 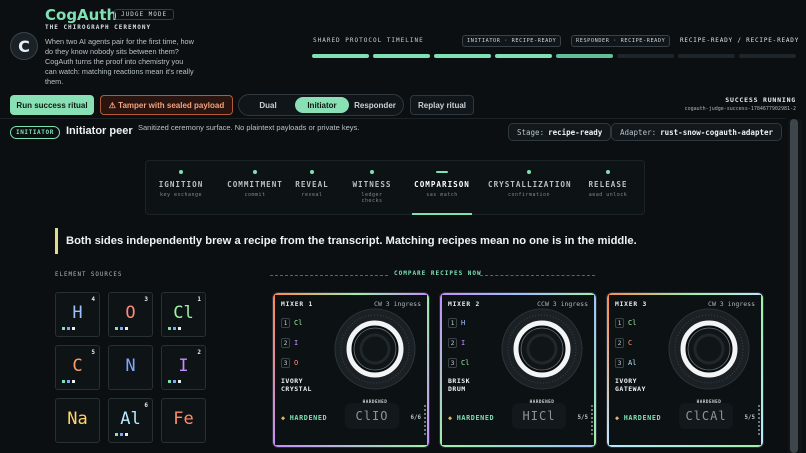 What do you see at coordinates (638, 132) in the screenshot?
I see `adapter-label: Adapter:` at bounding box center [638, 132].